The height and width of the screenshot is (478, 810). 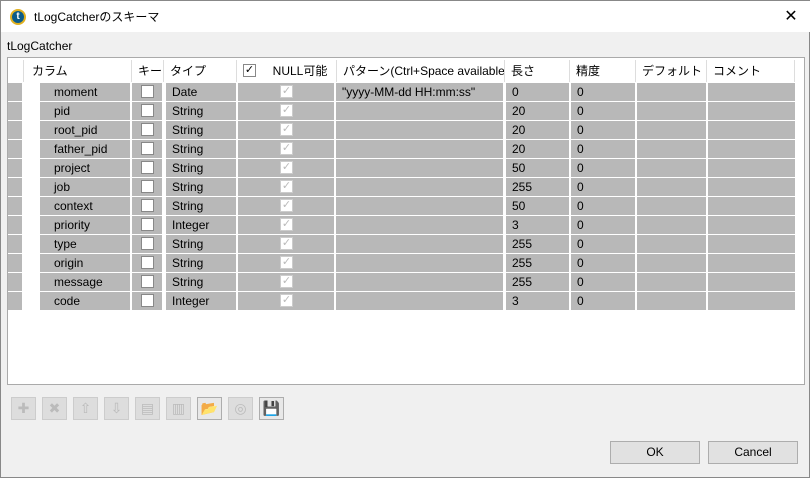 I want to click on table-row: pid String ✓ 20 0, so click(x=406, y=111).